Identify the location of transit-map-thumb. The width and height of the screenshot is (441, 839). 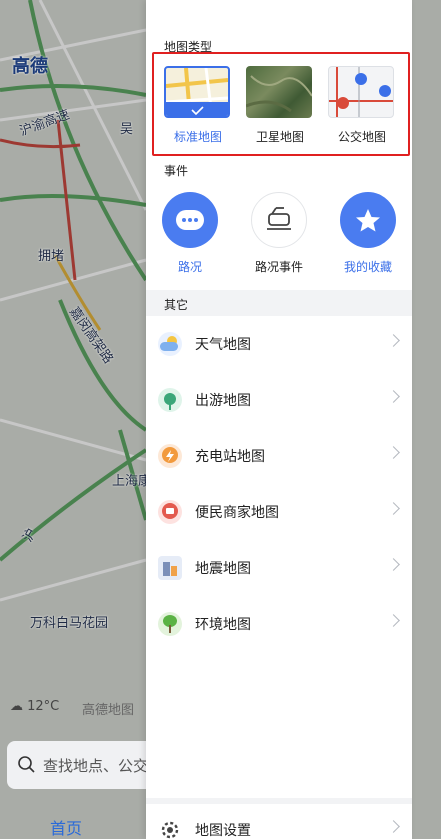
(361, 92).